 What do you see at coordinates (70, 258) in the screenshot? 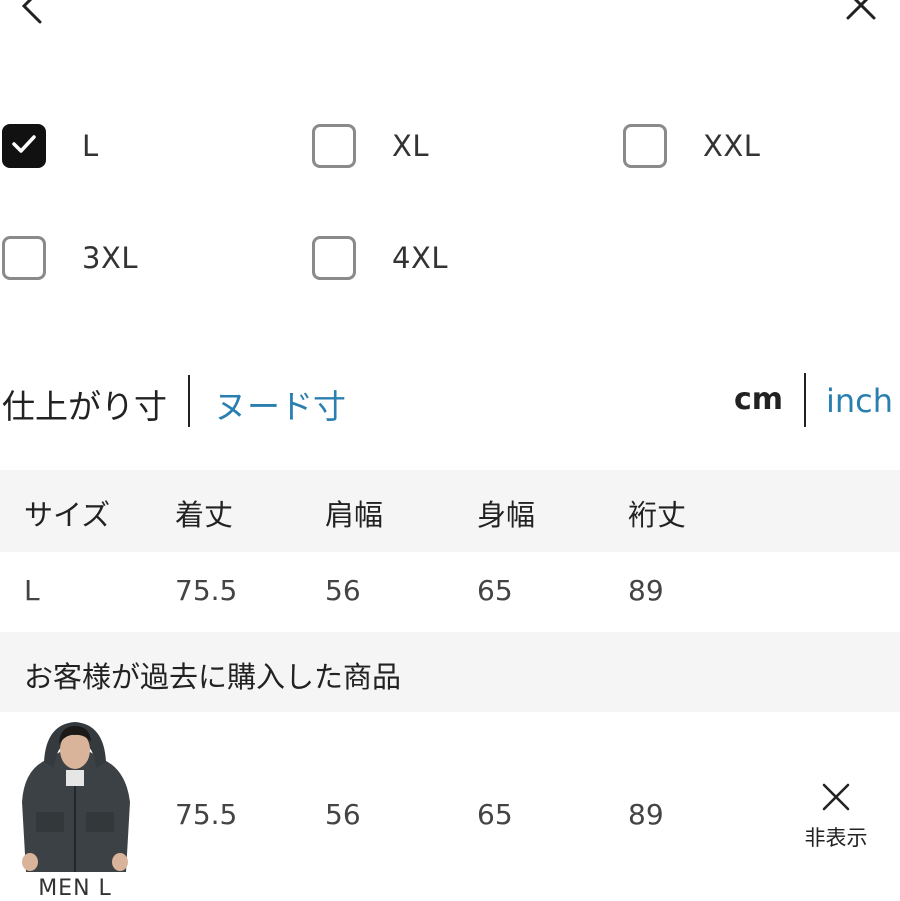
I see `size-option-3xl: 3XL` at bounding box center [70, 258].